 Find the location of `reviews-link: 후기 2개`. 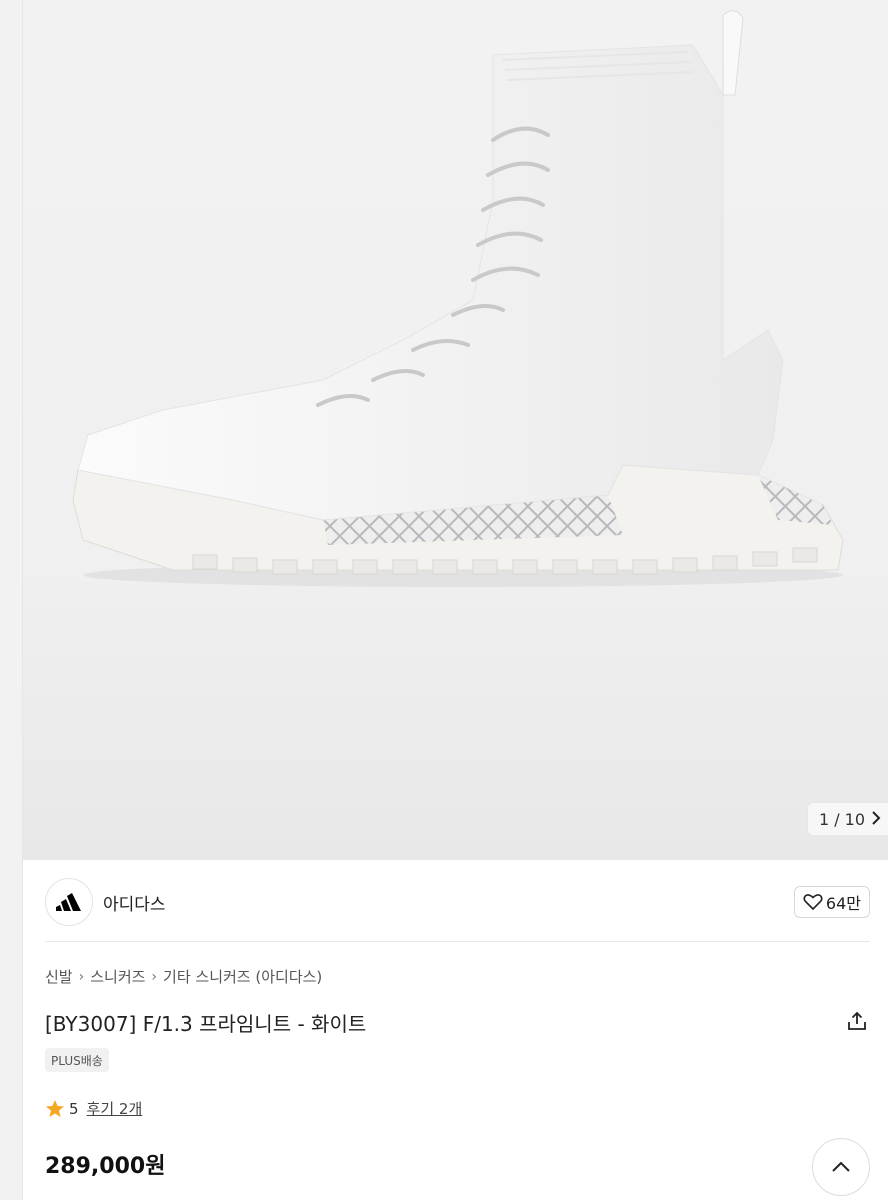

reviews-link: 후기 2개 is located at coordinates (115, 1108).